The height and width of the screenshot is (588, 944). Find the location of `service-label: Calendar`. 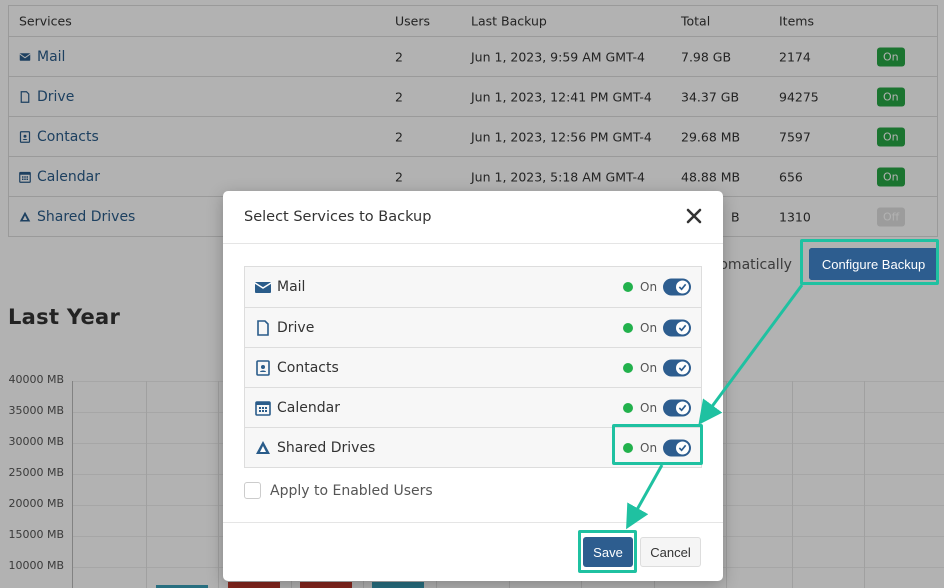

service-label: Calendar is located at coordinates (308, 407).